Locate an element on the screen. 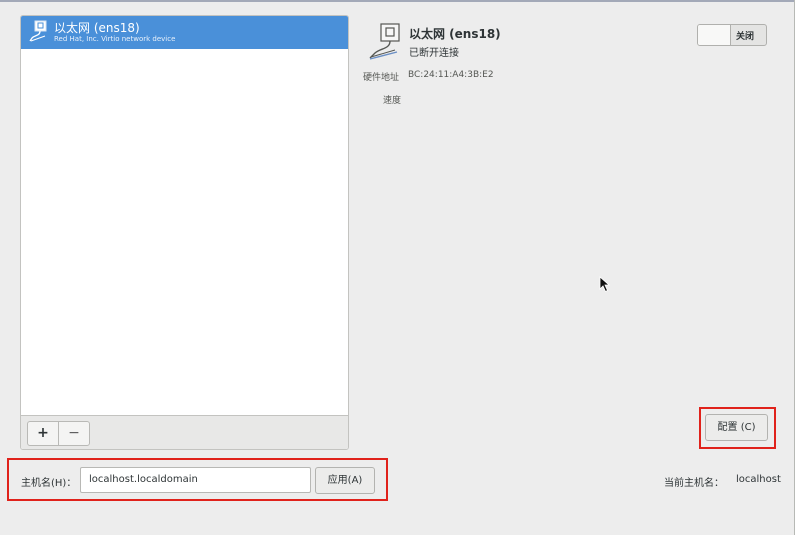  hardware-address-label: 硬件地址 is located at coordinates (381, 78).